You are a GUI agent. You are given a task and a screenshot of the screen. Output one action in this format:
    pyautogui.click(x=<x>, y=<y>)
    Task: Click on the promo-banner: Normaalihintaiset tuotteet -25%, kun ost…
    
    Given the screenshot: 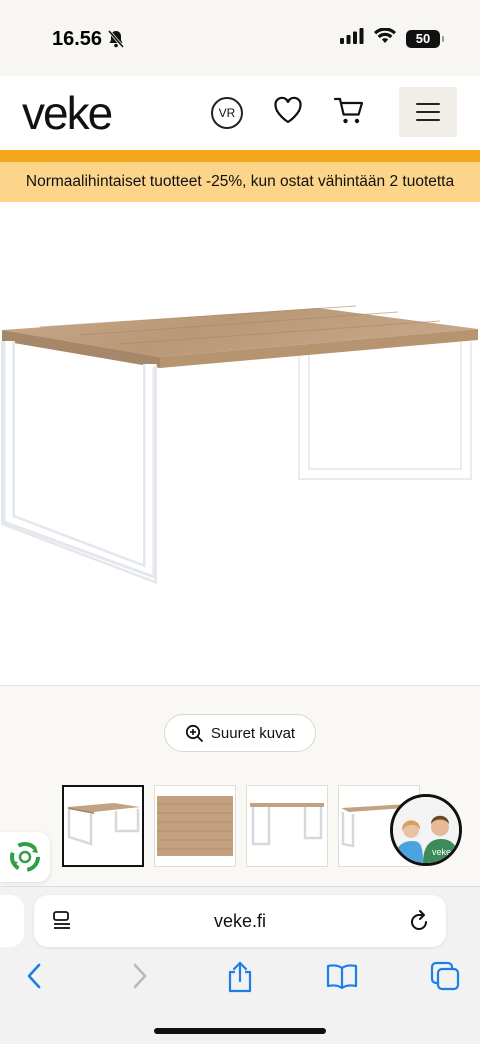 What is the action you would take?
    pyautogui.click(x=240, y=182)
    